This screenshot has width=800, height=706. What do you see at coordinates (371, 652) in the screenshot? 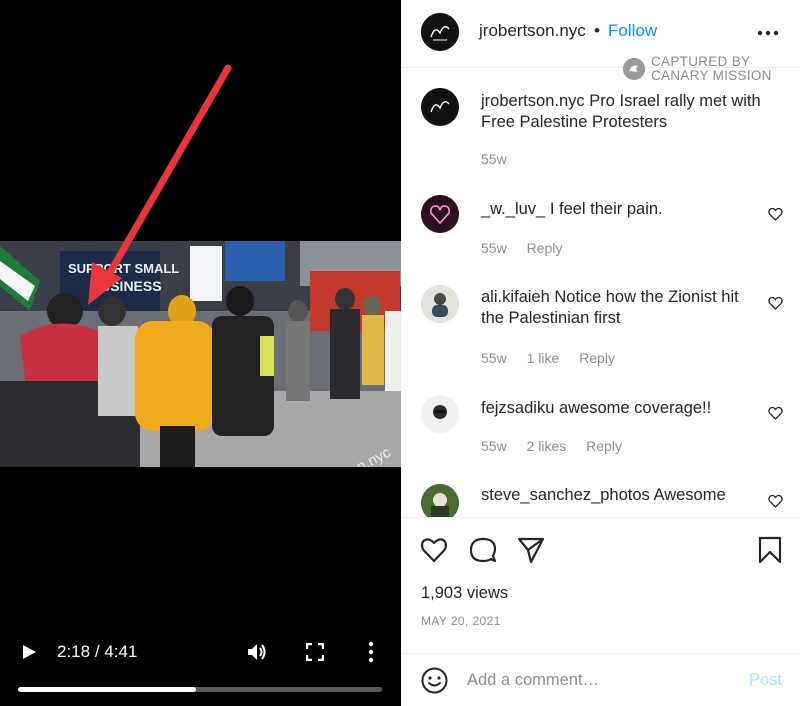
I see `more-options-icon` at bounding box center [371, 652].